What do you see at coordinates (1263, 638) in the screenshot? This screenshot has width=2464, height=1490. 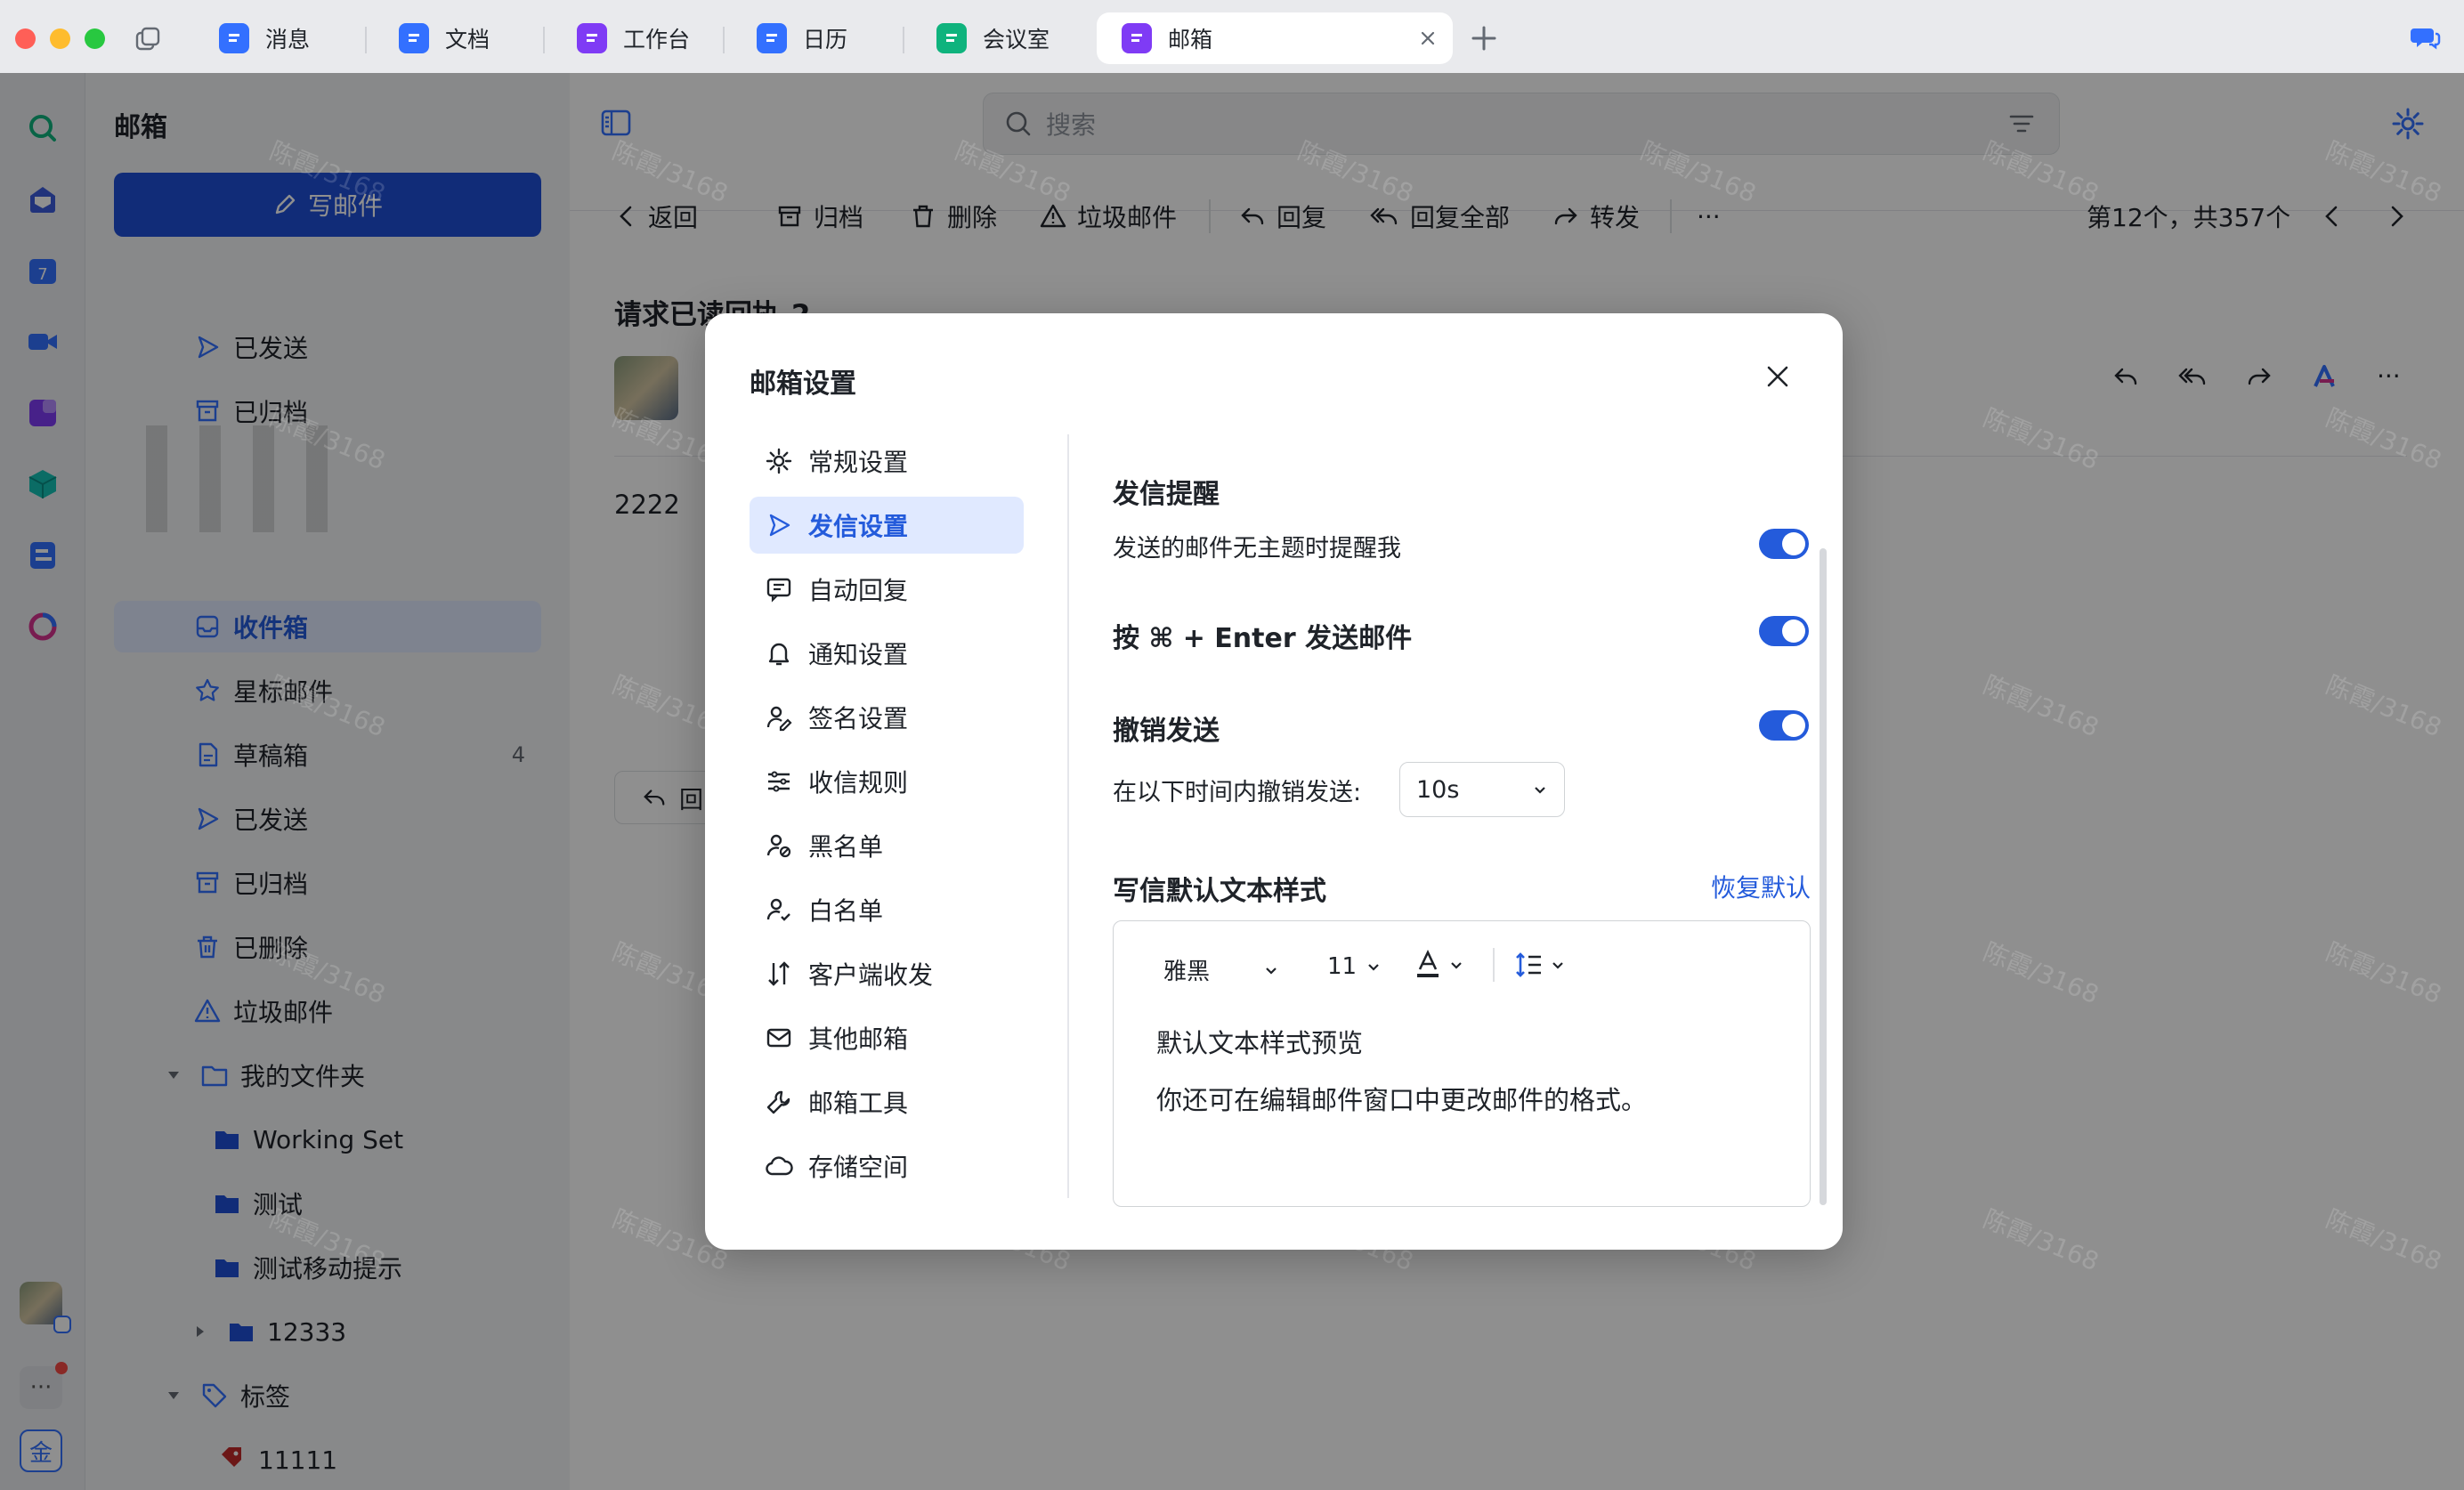 I see `shortcut-send-title: 按 ⌘ + Enter 发送邮件` at bounding box center [1263, 638].